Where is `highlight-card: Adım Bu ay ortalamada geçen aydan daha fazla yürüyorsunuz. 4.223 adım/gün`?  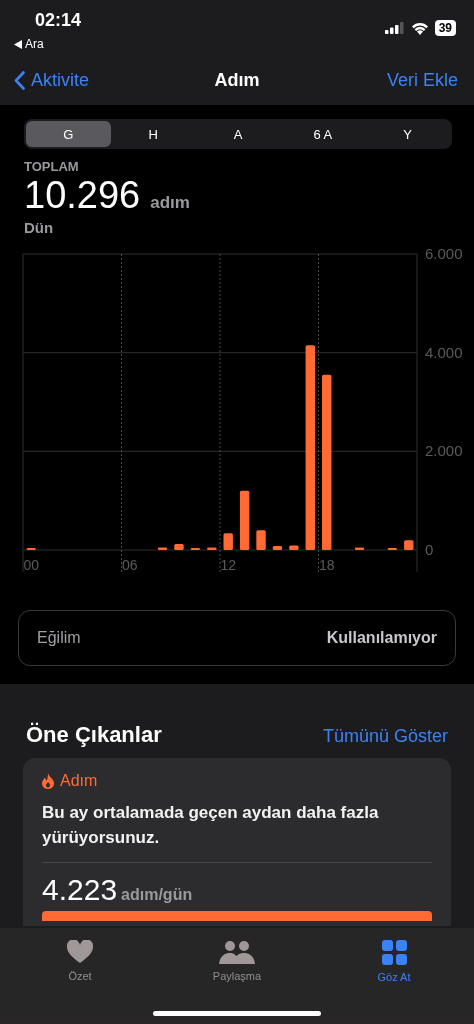 highlight-card: Adım Bu ay ortalamada geçen aydan daha fazla yürüyorsunuz. 4.223 adım/gün is located at coordinates (237, 842).